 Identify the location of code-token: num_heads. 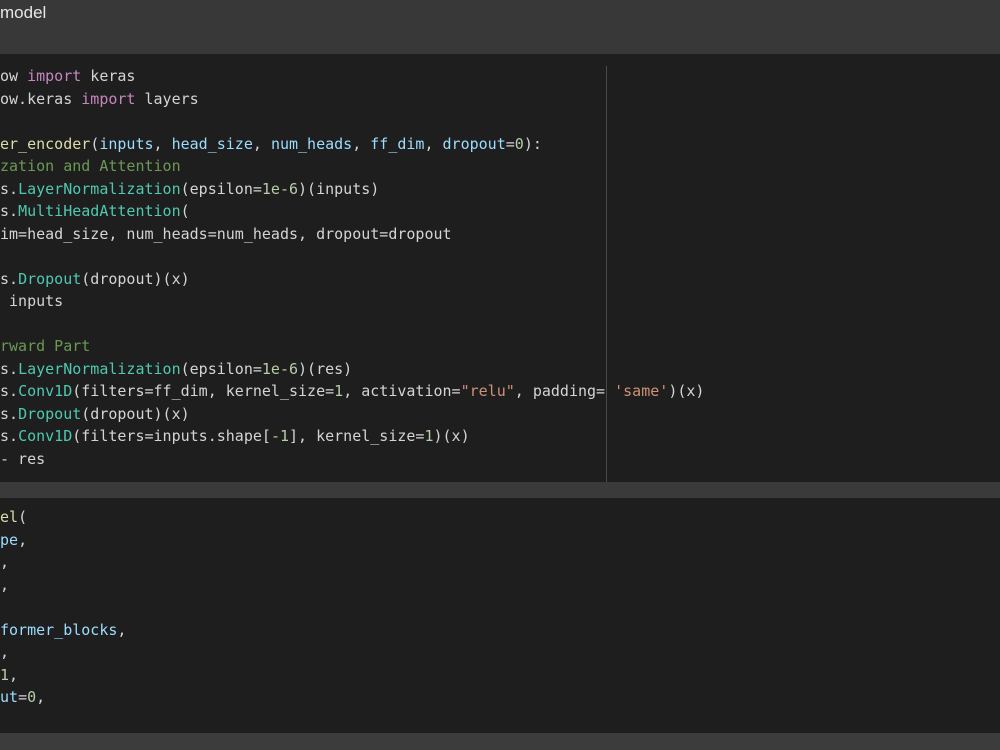
(311, 143).